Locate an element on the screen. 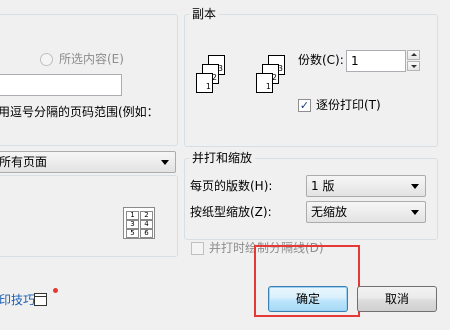  page-range-hint: 用逗号分隔的页码范围(例如： is located at coordinates (79, 112).